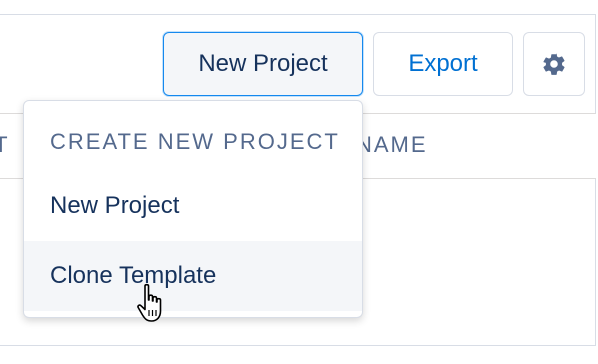 The image size is (598, 364). I want to click on column-header-truncated: IT, so click(5, 145).